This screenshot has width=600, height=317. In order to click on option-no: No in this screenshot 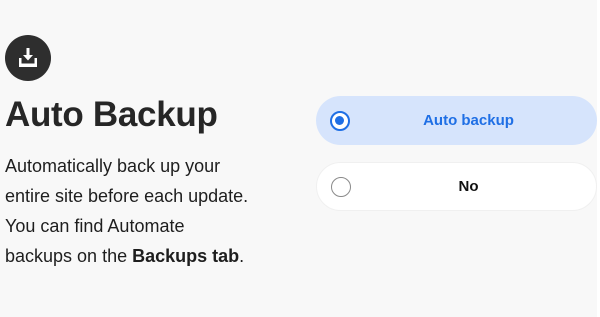, I will do `click(456, 186)`.